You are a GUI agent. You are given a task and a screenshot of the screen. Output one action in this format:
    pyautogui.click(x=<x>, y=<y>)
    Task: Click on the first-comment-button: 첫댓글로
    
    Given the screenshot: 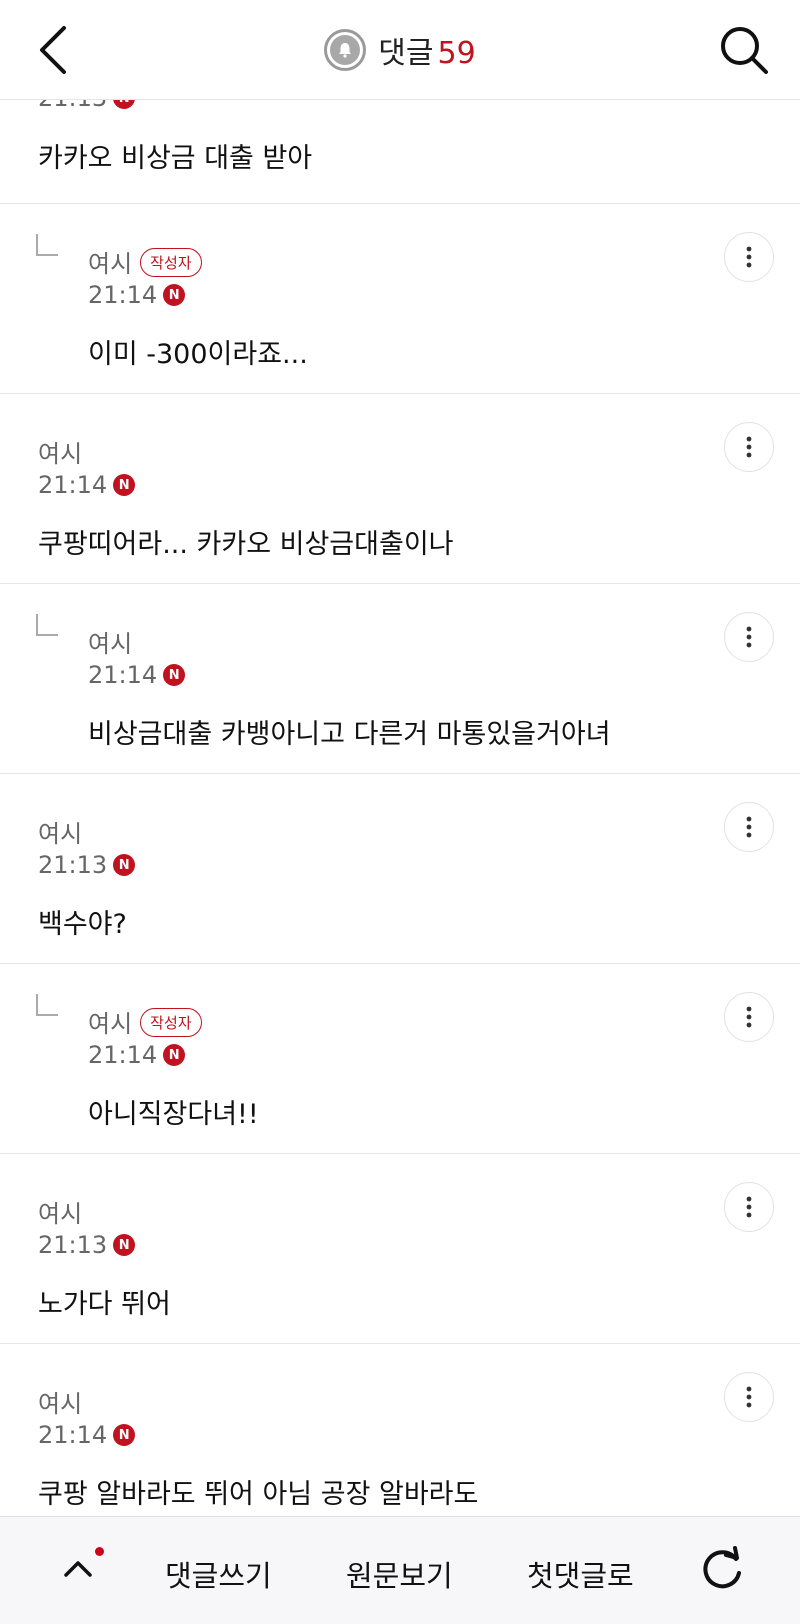 What is the action you would take?
    pyautogui.click(x=580, y=1574)
    